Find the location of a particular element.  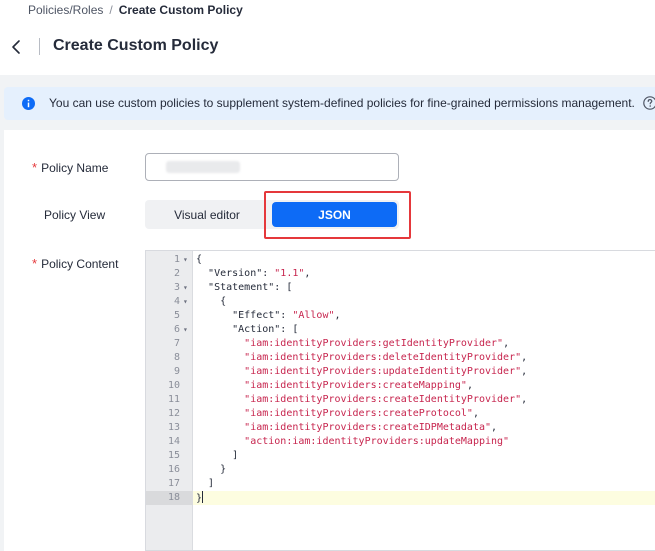

chevron-left-icon is located at coordinates (16, 47).